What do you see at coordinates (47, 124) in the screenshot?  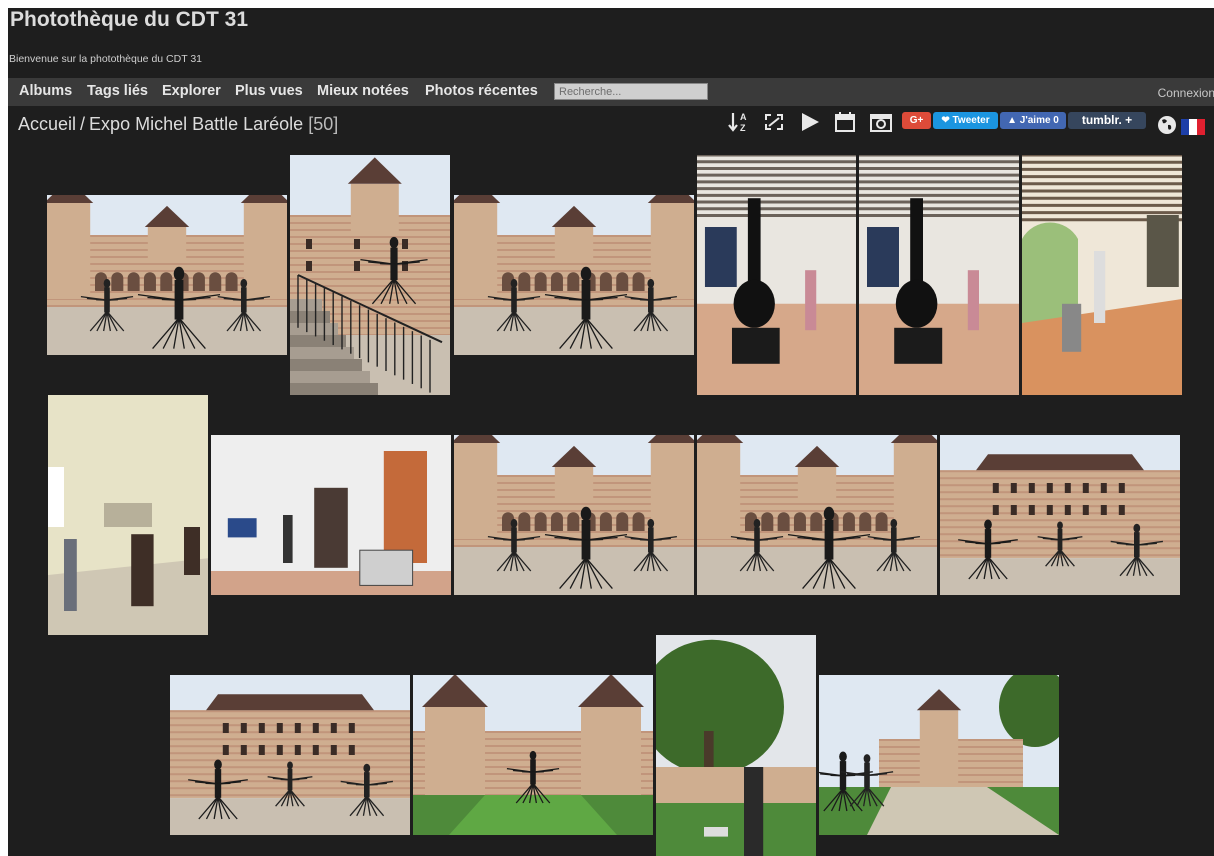 I see `breadcrumb-home: Accueil` at bounding box center [47, 124].